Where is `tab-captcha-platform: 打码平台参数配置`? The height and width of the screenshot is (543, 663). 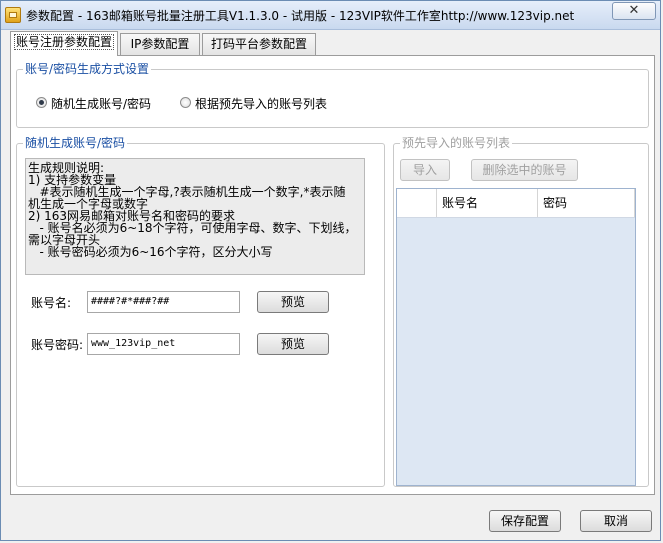
tab-captcha-platform: 打码平台参数配置 is located at coordinates (259, 44).